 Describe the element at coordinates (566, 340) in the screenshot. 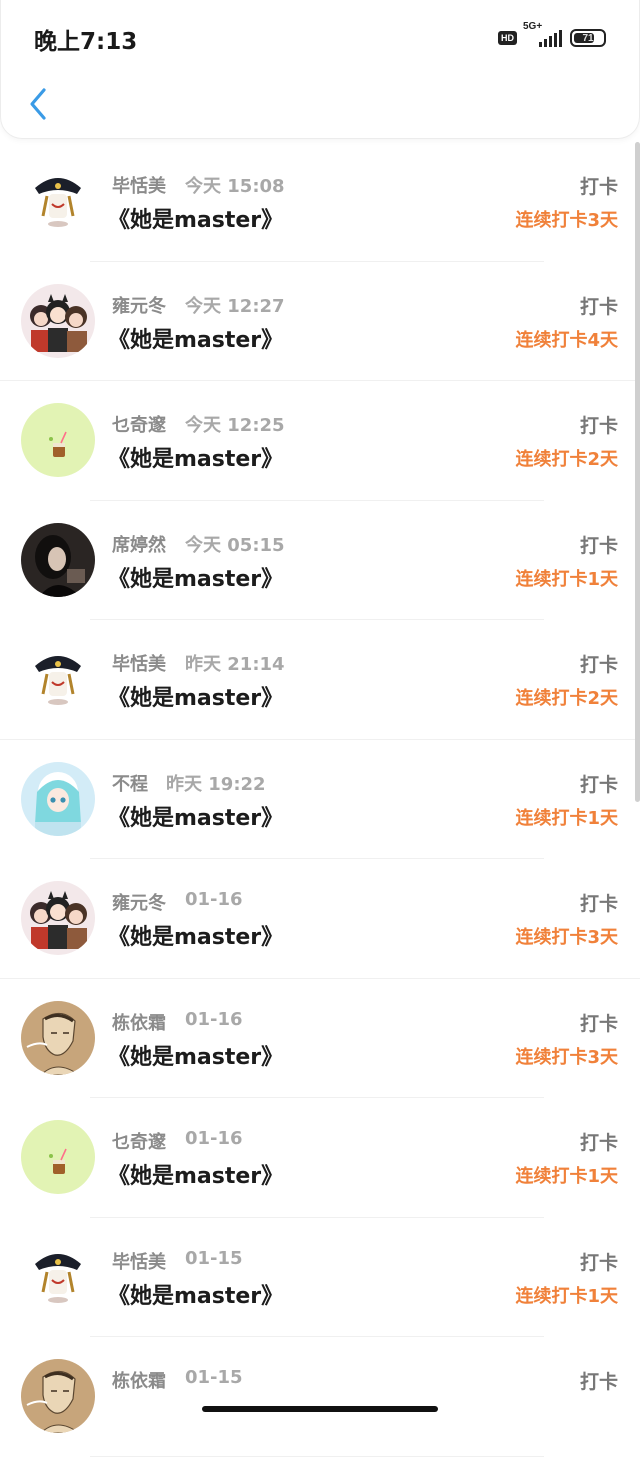

I see `streak-label: 连续打卡4天` at that location.